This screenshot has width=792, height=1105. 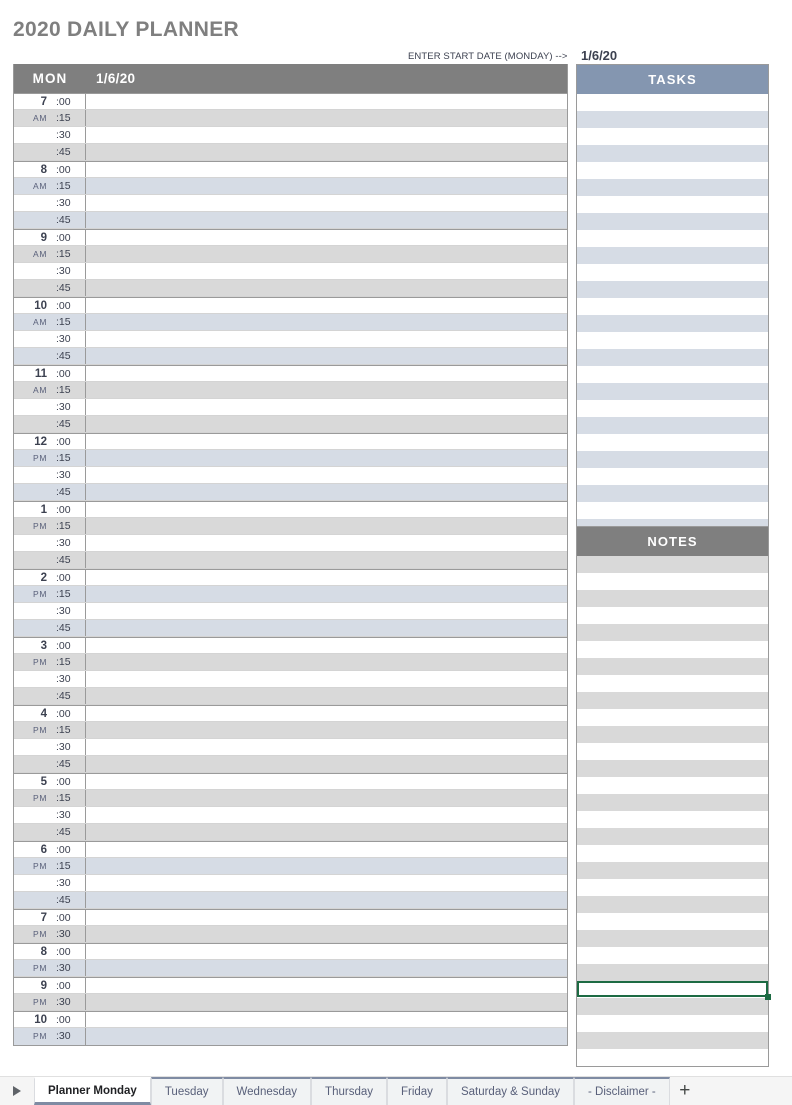 I want to click on schedule-slot: 6:00, so click(x=290, y=849).